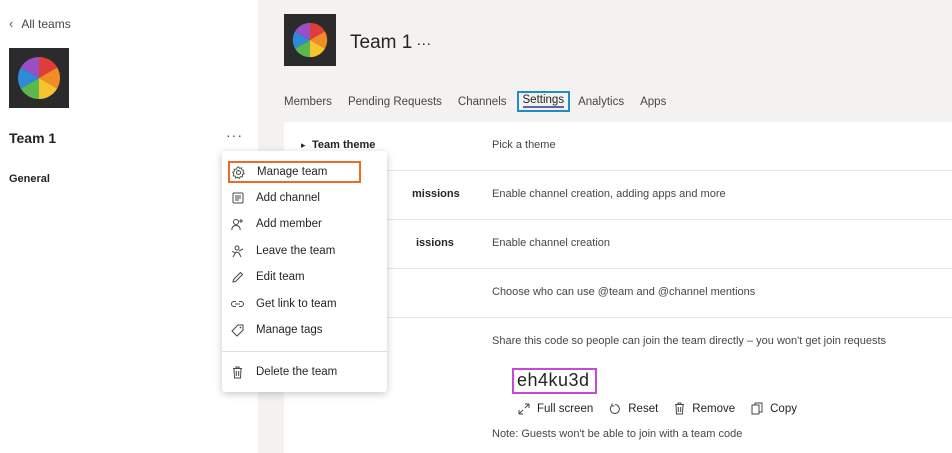 Image resolution: width=952 pixels, height=453 pixels. Describe the element at coordinates (436, 194) in the screenshot. I see `settings-row-label: missions` at that location.